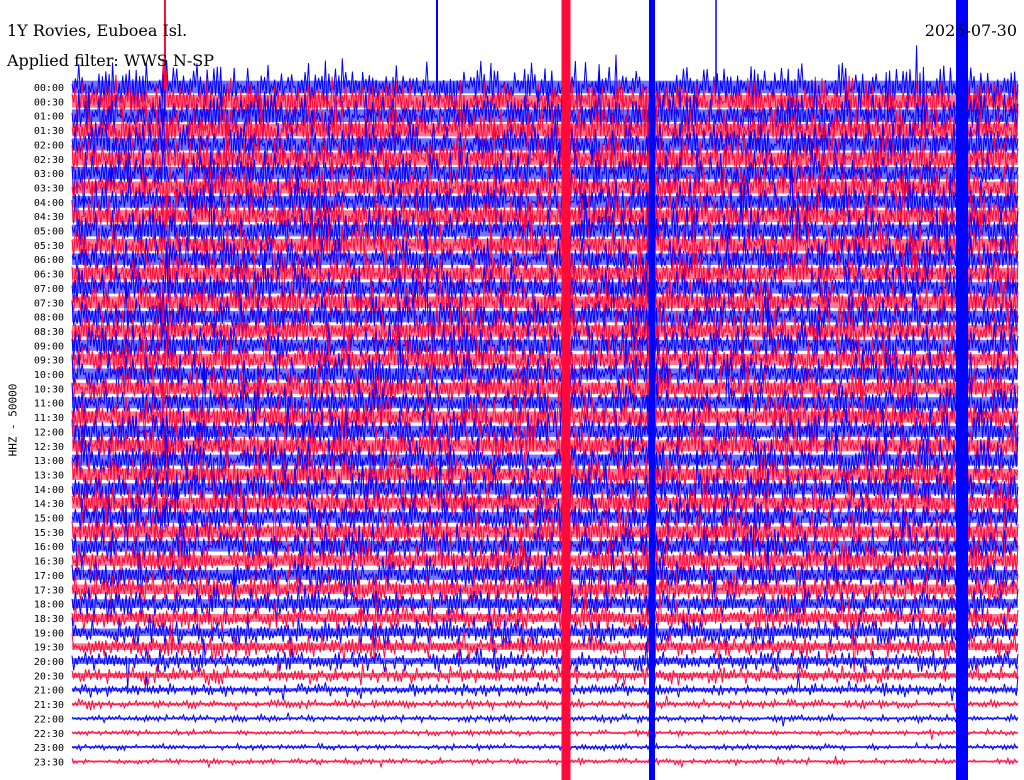 This screenshot has height=780, width=1024. I want to click on tick-label: 00:30, so click(49, 102).